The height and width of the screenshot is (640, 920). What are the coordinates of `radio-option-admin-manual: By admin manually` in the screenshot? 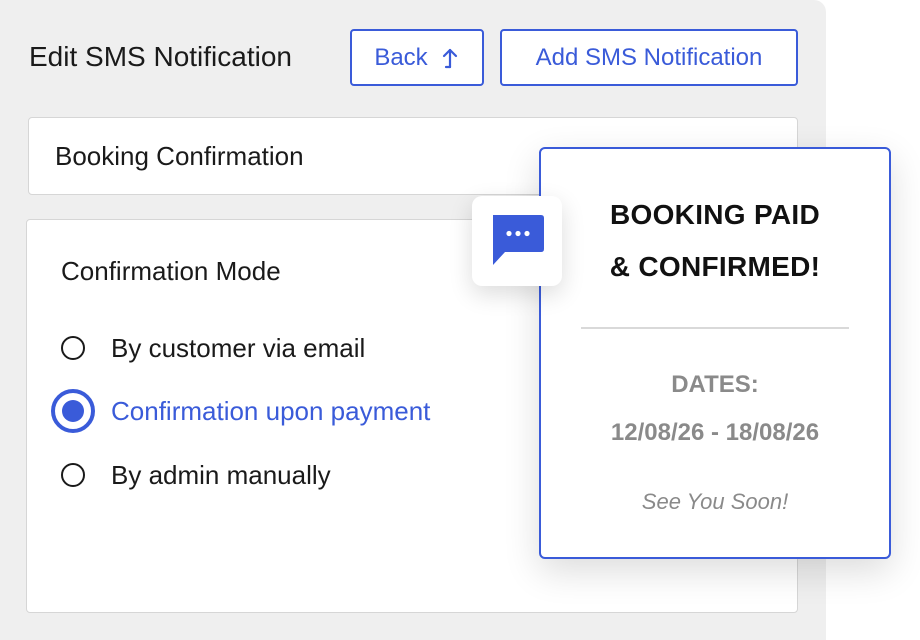 It's located at (191, 475).